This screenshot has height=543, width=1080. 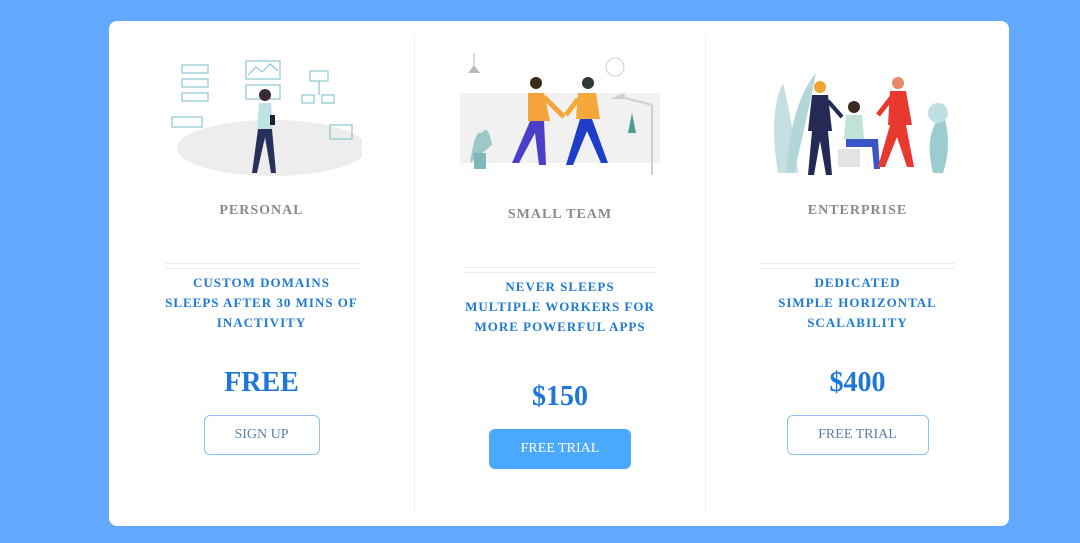 I want to click on person-with-dashboard-illustration, so click(x=266, y=118).